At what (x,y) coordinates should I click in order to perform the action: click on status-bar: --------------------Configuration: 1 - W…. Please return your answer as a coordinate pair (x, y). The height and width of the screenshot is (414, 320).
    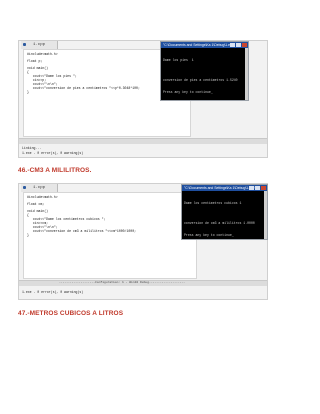
    Looking at the image, I should click on (143, 283).